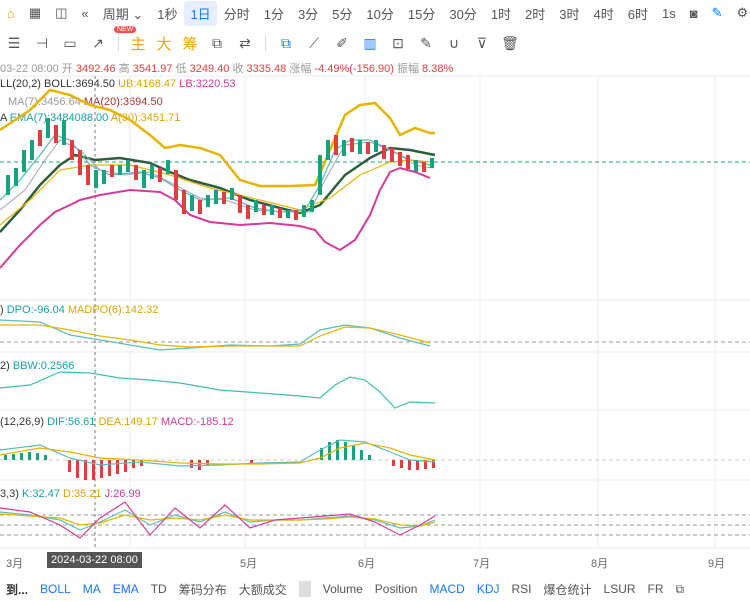 This screenshot has height=602, width=750. Describe the element at coordinates (396, 589) in the screenshot. I see `indicator-position: Position` at that location.